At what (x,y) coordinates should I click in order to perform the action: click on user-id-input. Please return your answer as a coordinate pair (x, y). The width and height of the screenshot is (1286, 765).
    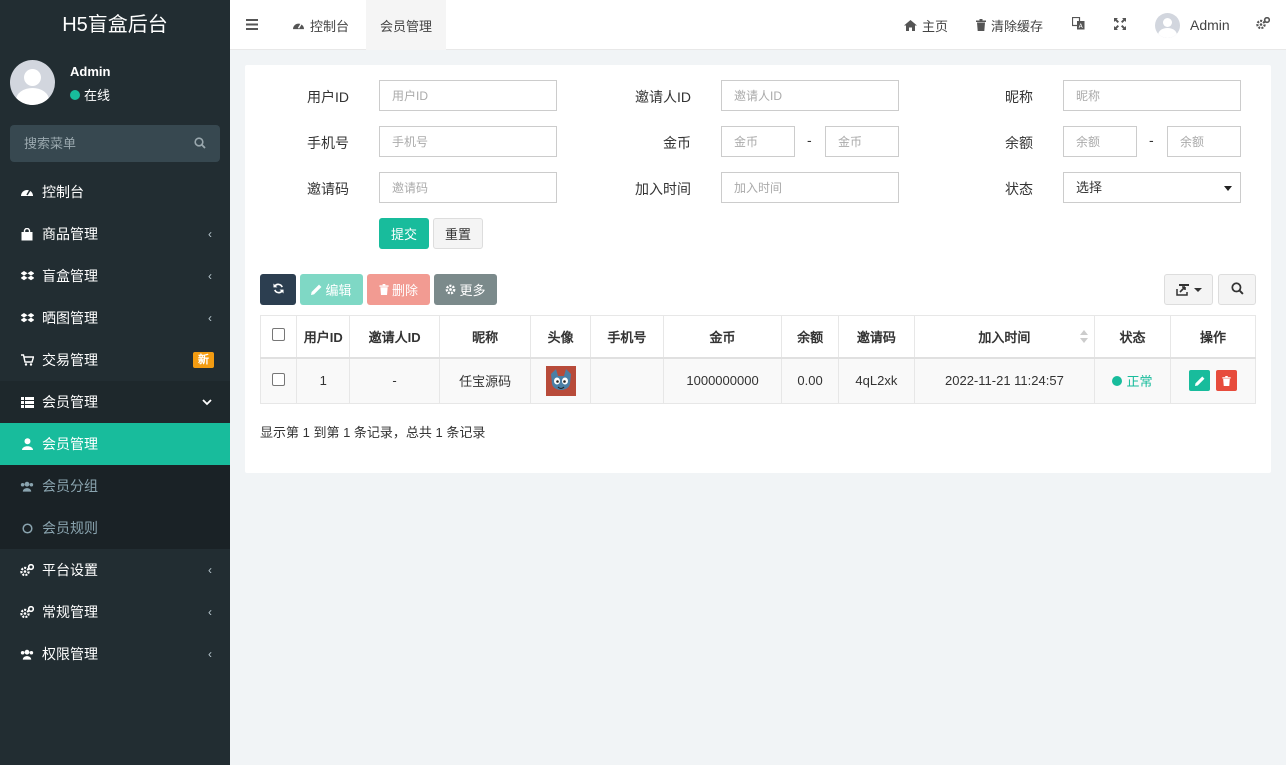
    Looking at the image, I should click on (468, 95).